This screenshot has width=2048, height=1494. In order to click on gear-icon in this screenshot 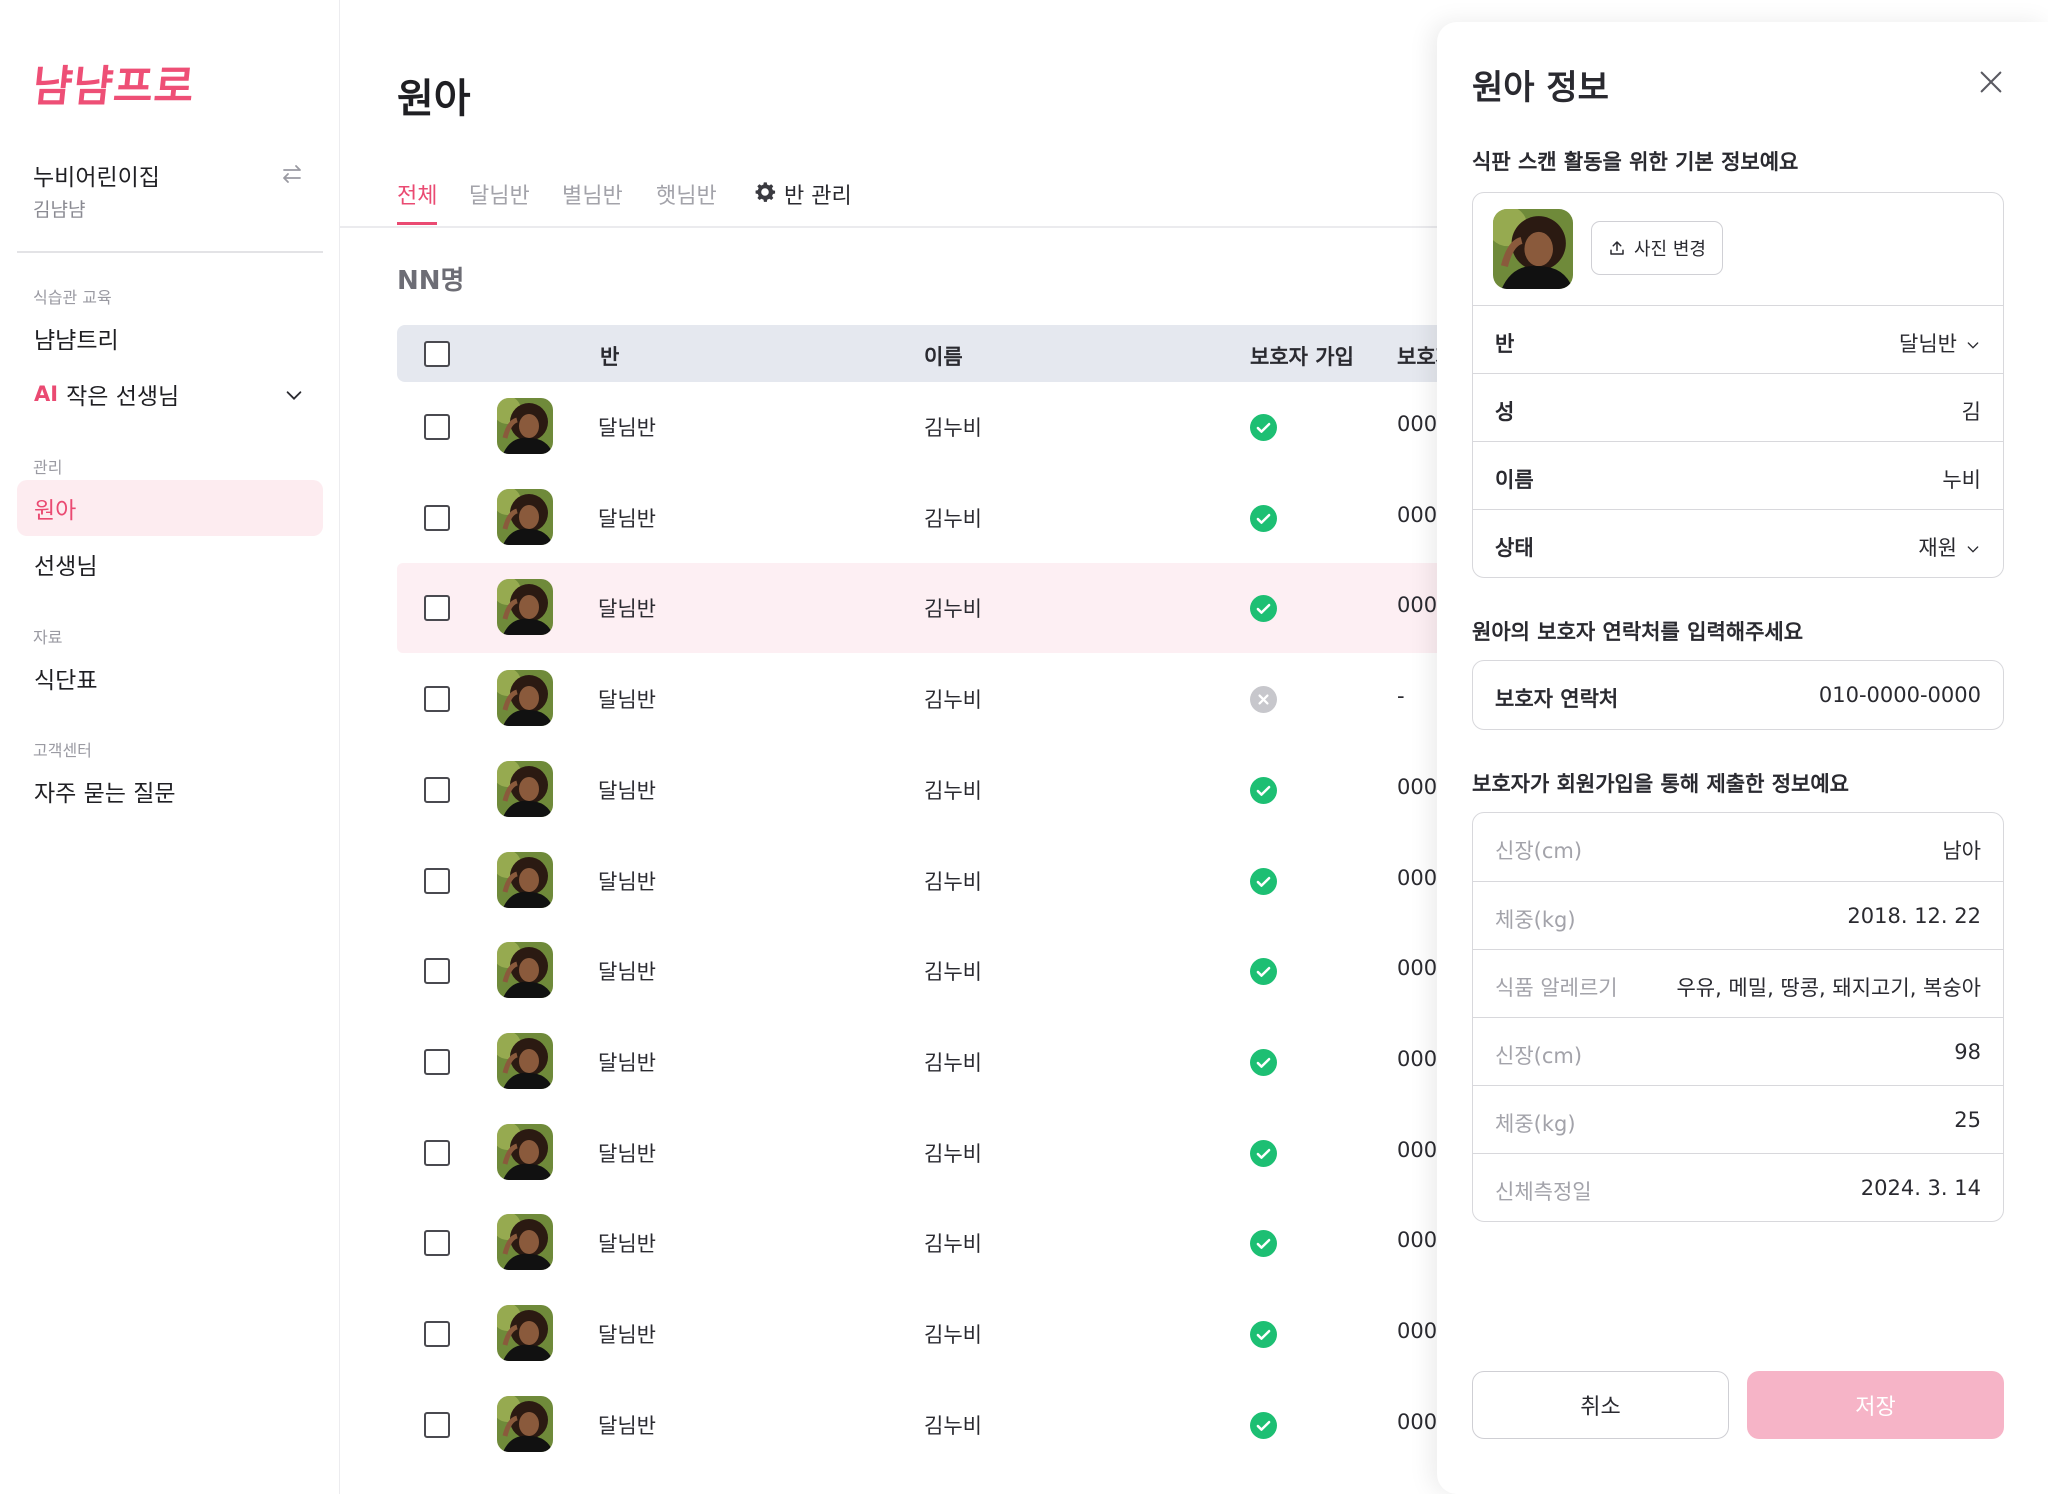, I will do `click(765, 192)`.